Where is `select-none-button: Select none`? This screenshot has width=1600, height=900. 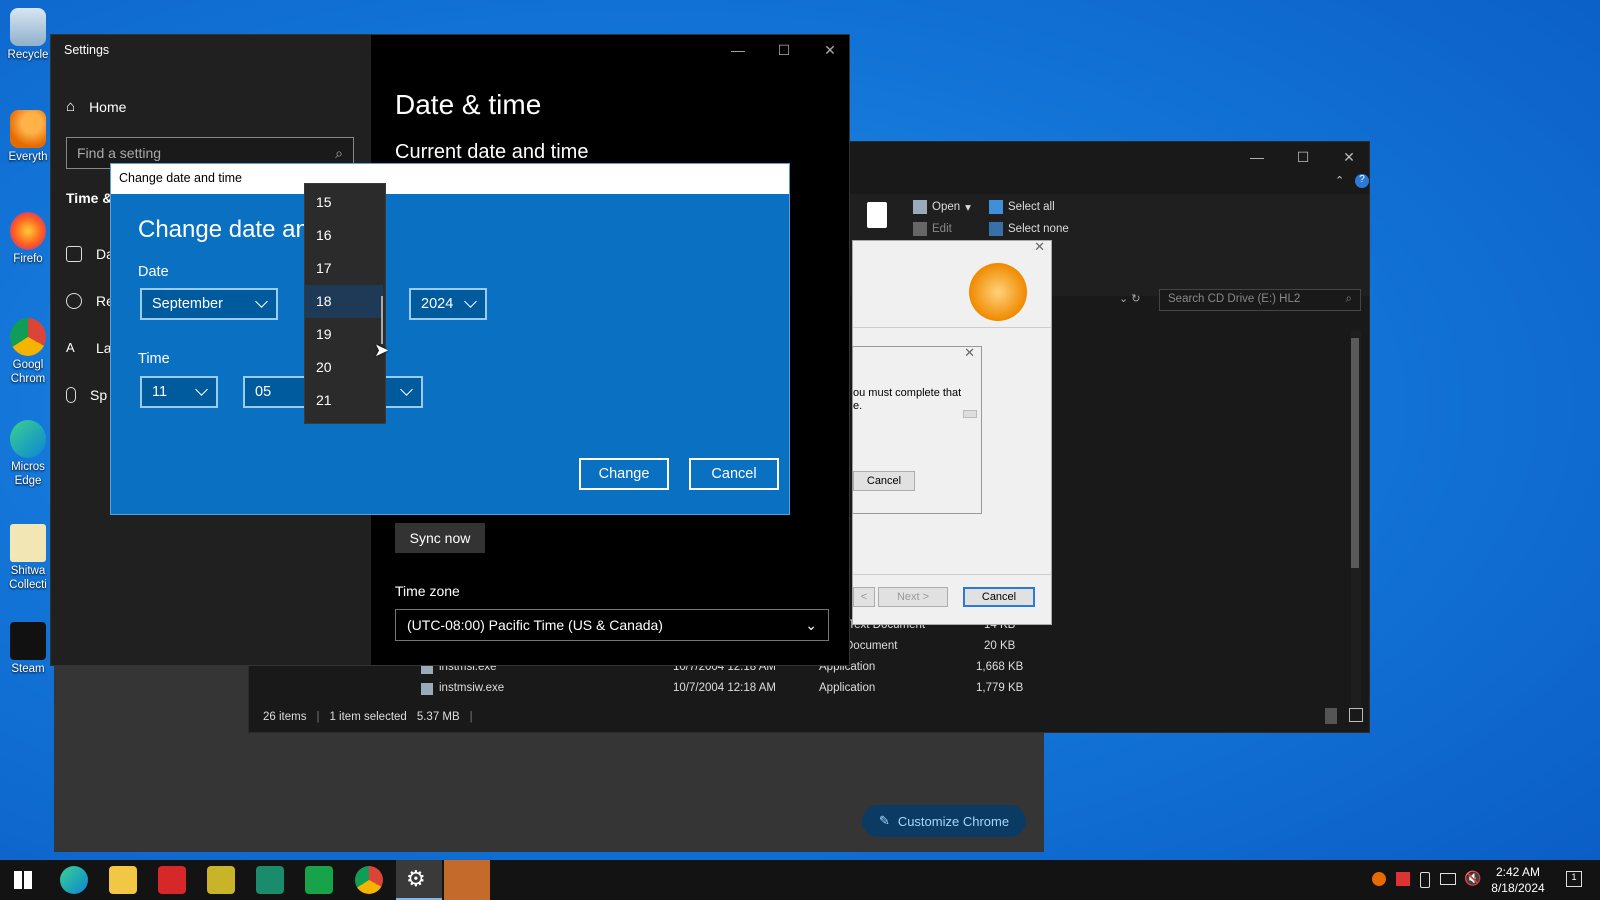 select-none-button: Select none is located at coordinates (1029, 229).